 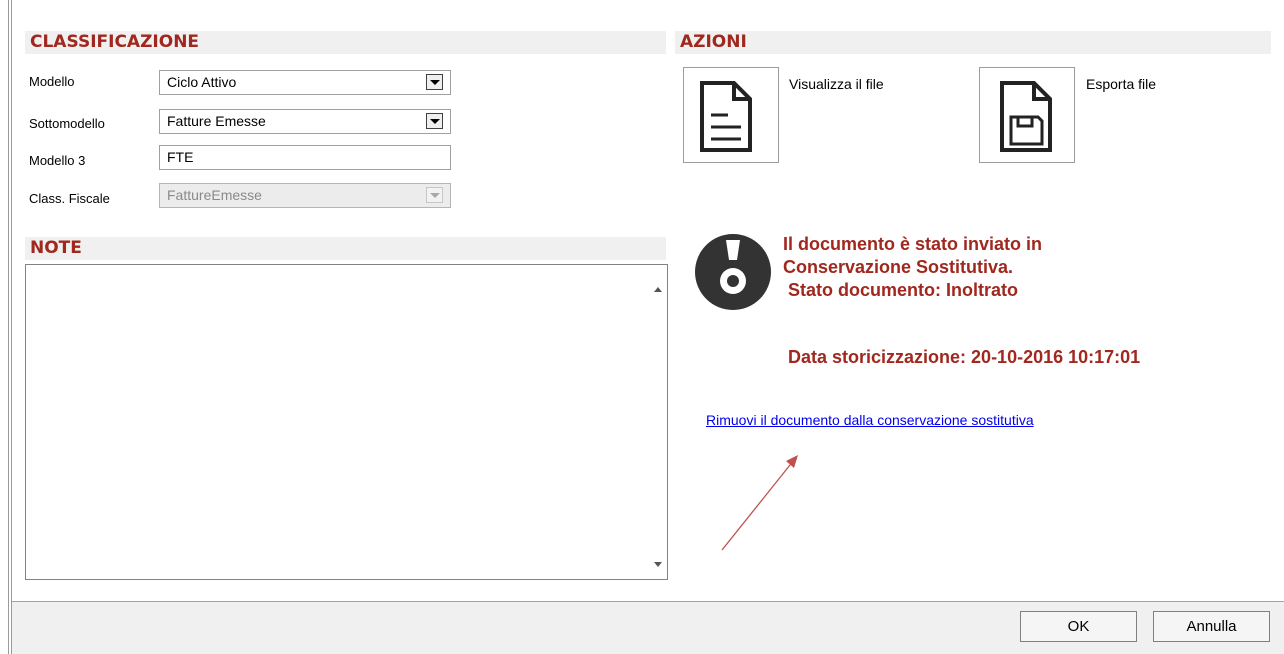 I want to click on scroll-up-icon, so click(x=658, y=289).